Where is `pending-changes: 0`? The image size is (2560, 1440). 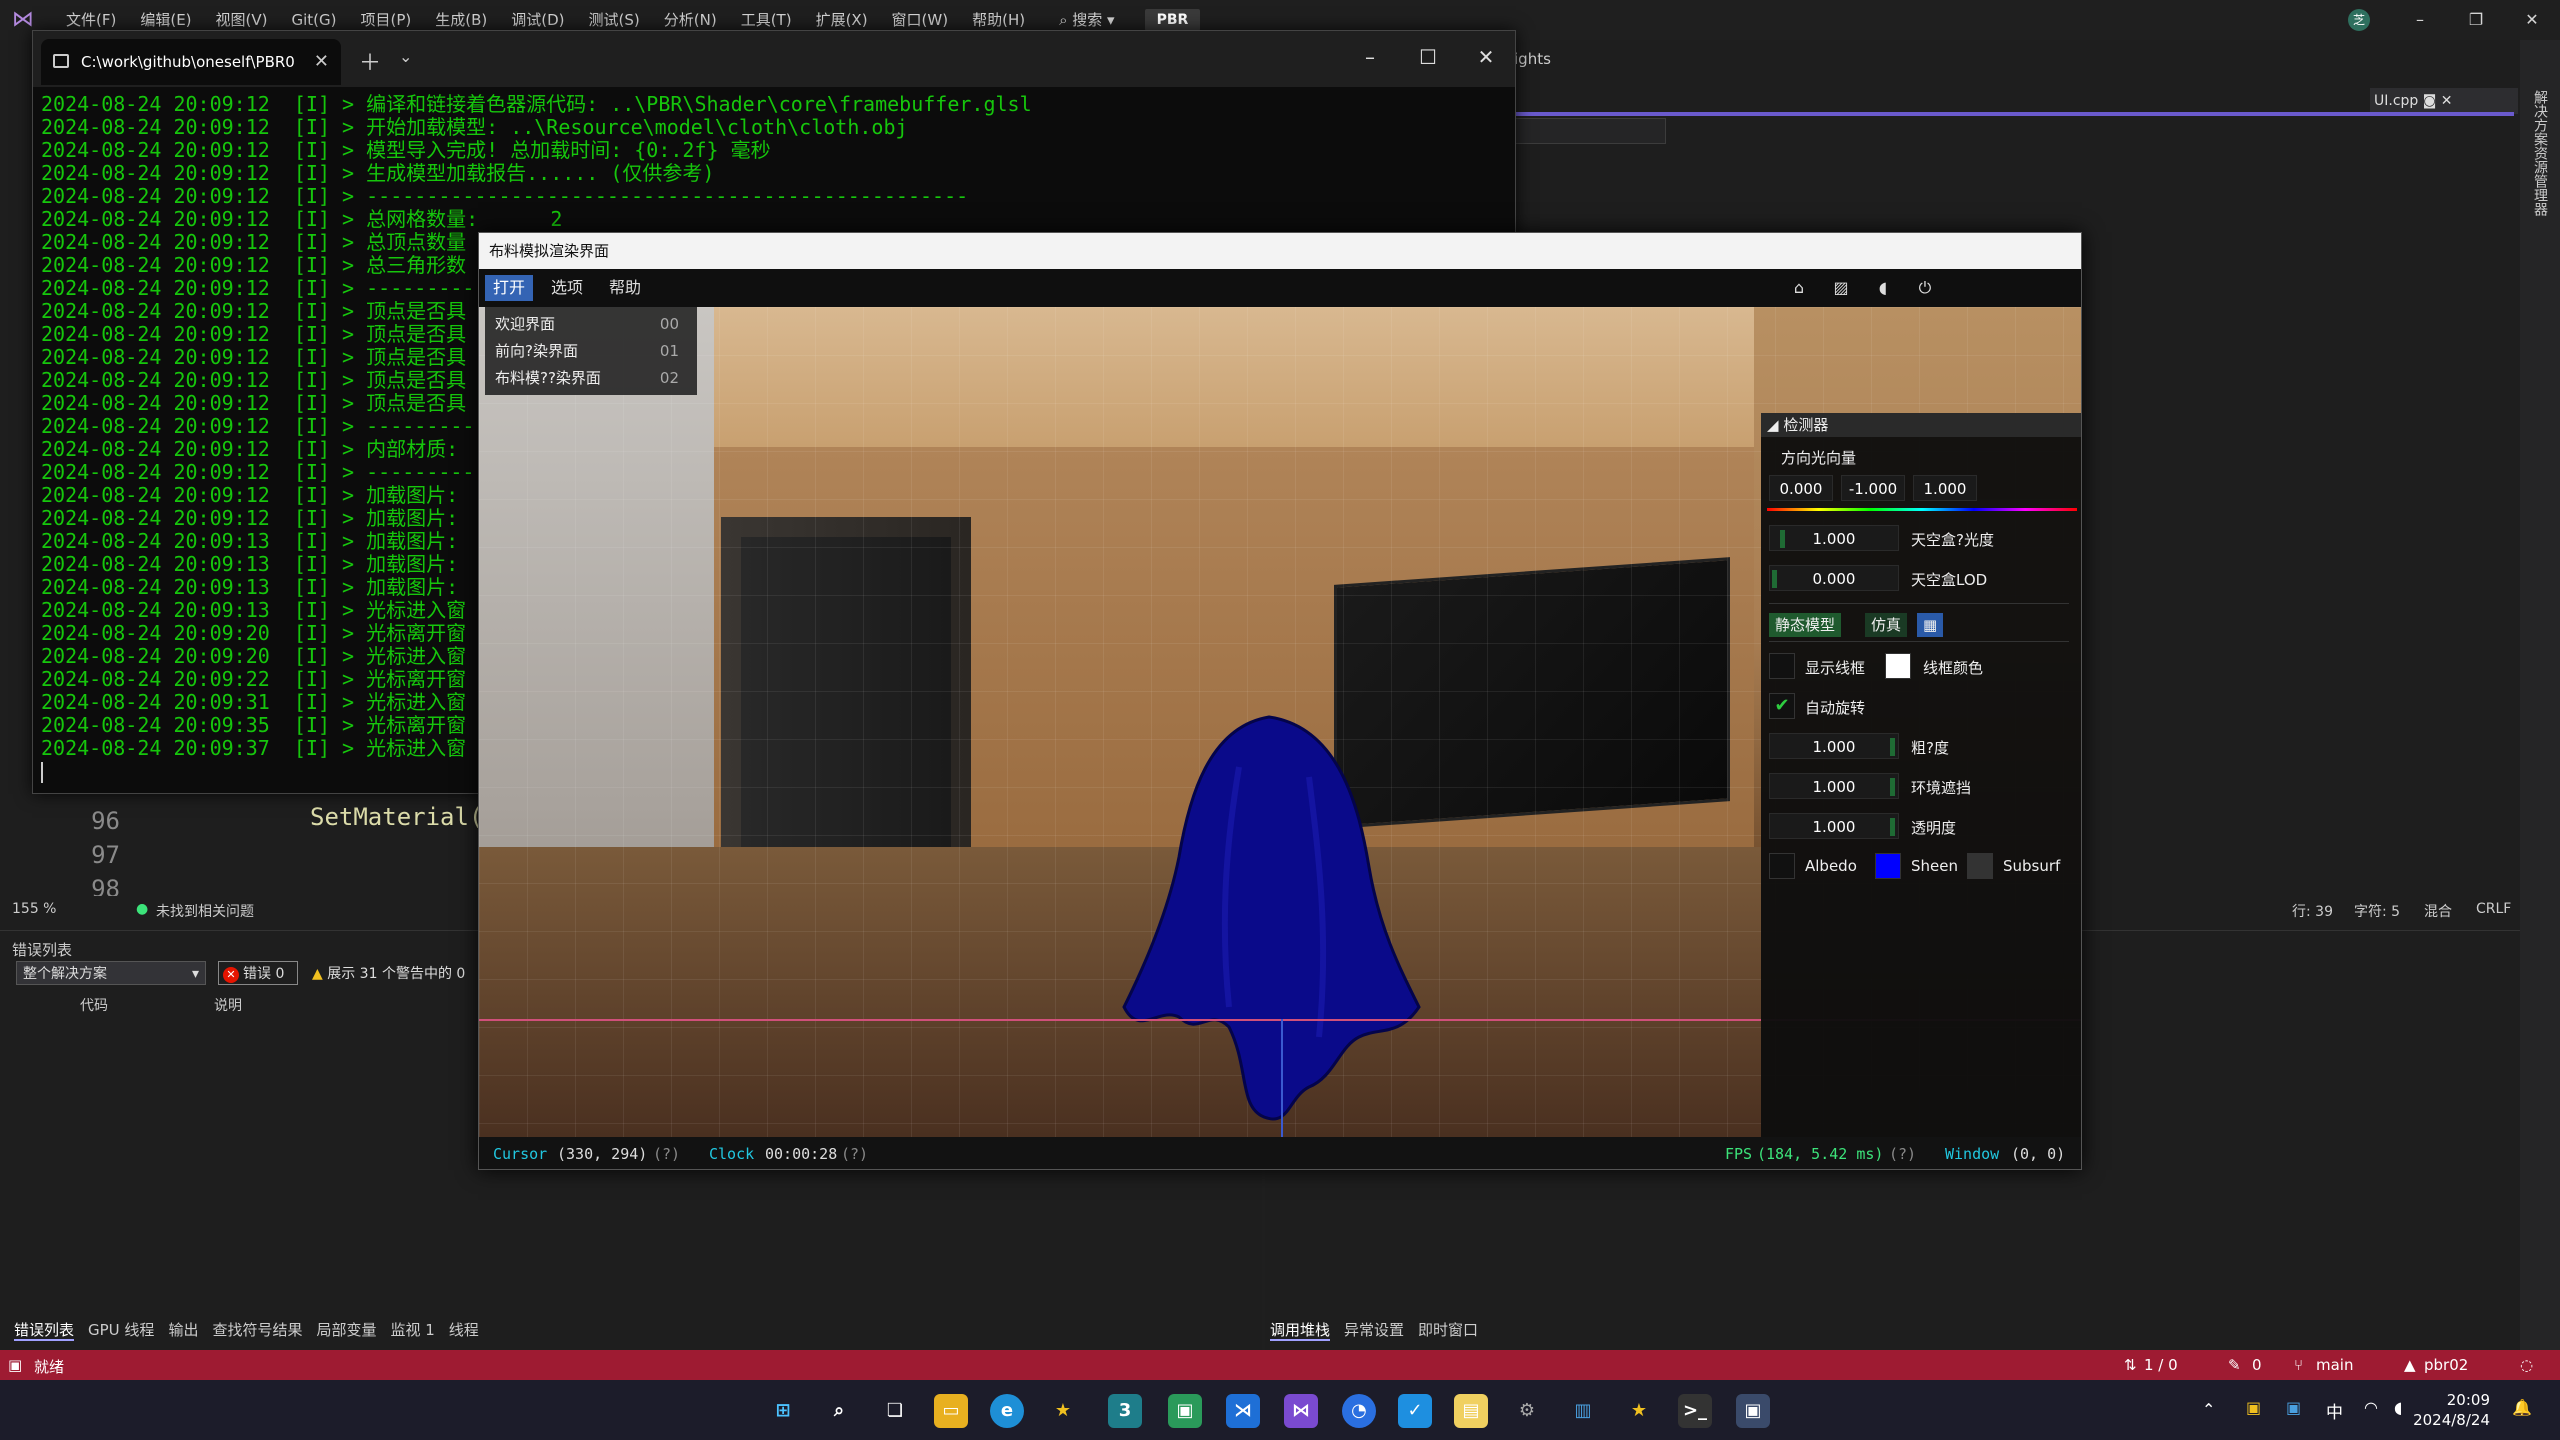
pending-changes: 0 is located at coordinates (2257, 1365).